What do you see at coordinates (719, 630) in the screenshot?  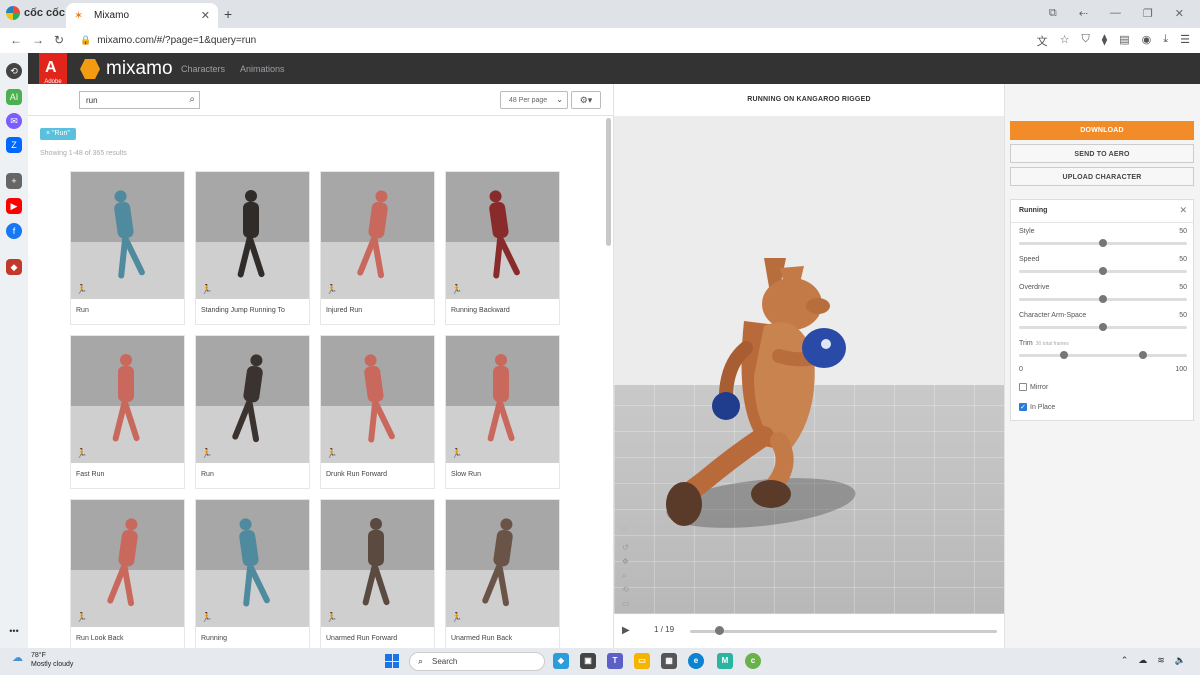 I see `timeline-handle` at bounding box center [719, 630].